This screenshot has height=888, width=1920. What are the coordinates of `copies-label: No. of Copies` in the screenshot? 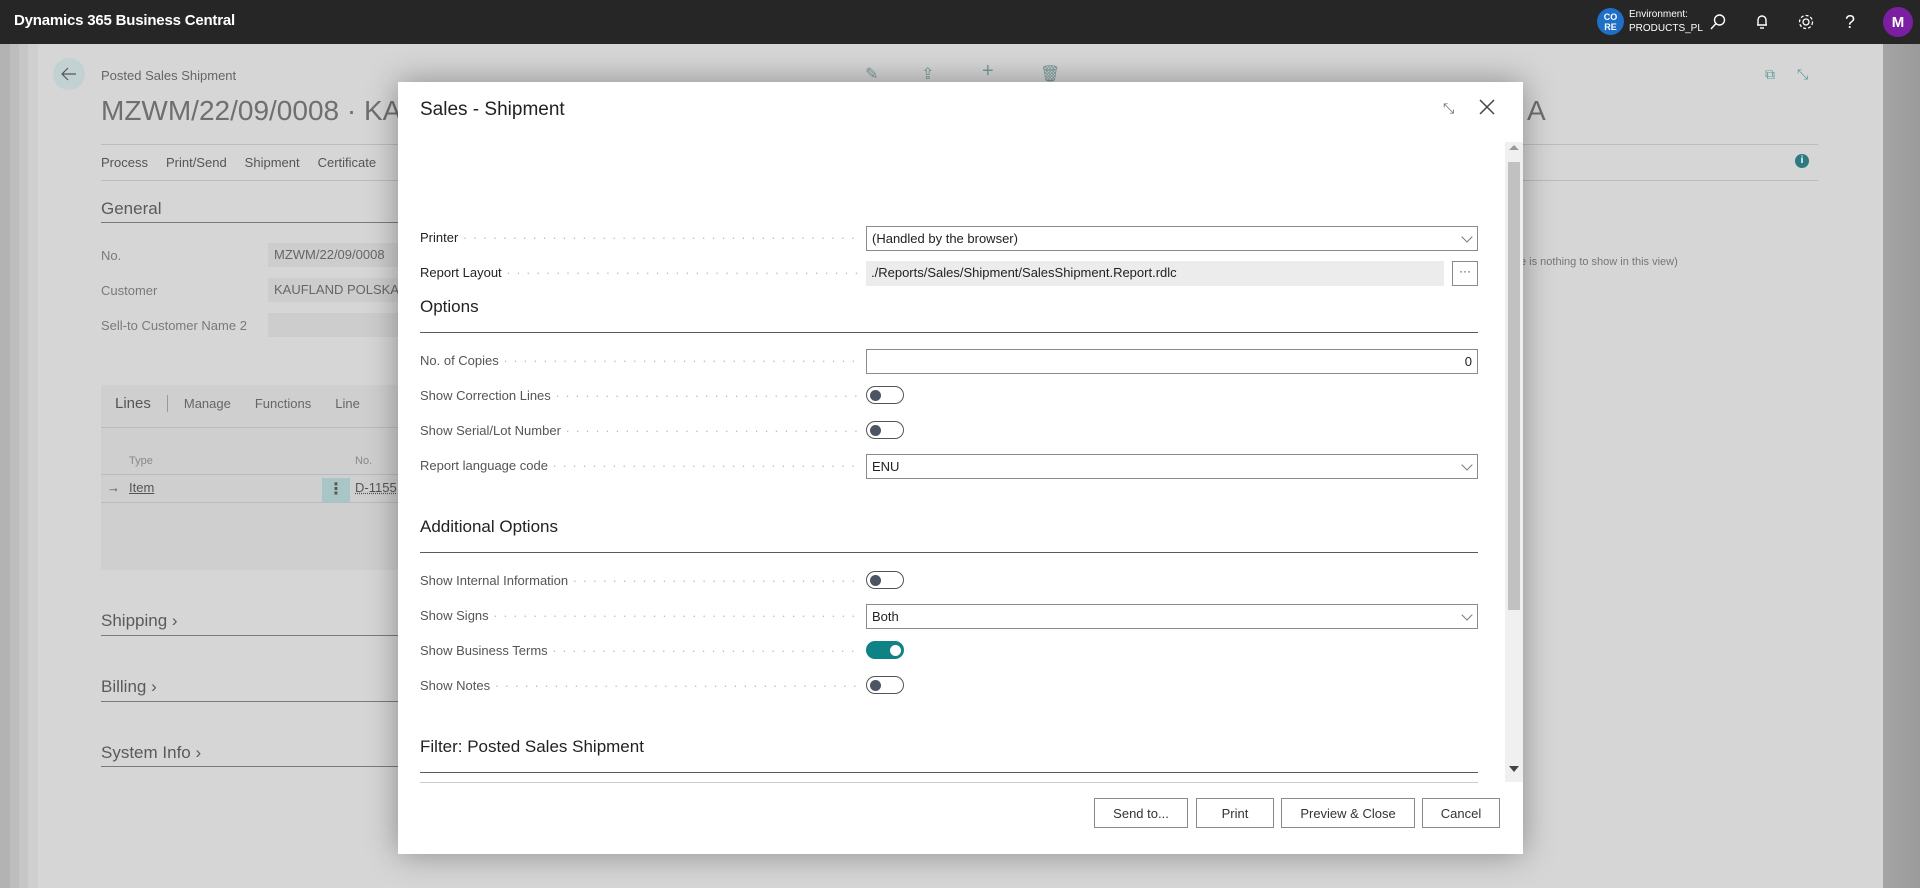 It's located at (640, 360).